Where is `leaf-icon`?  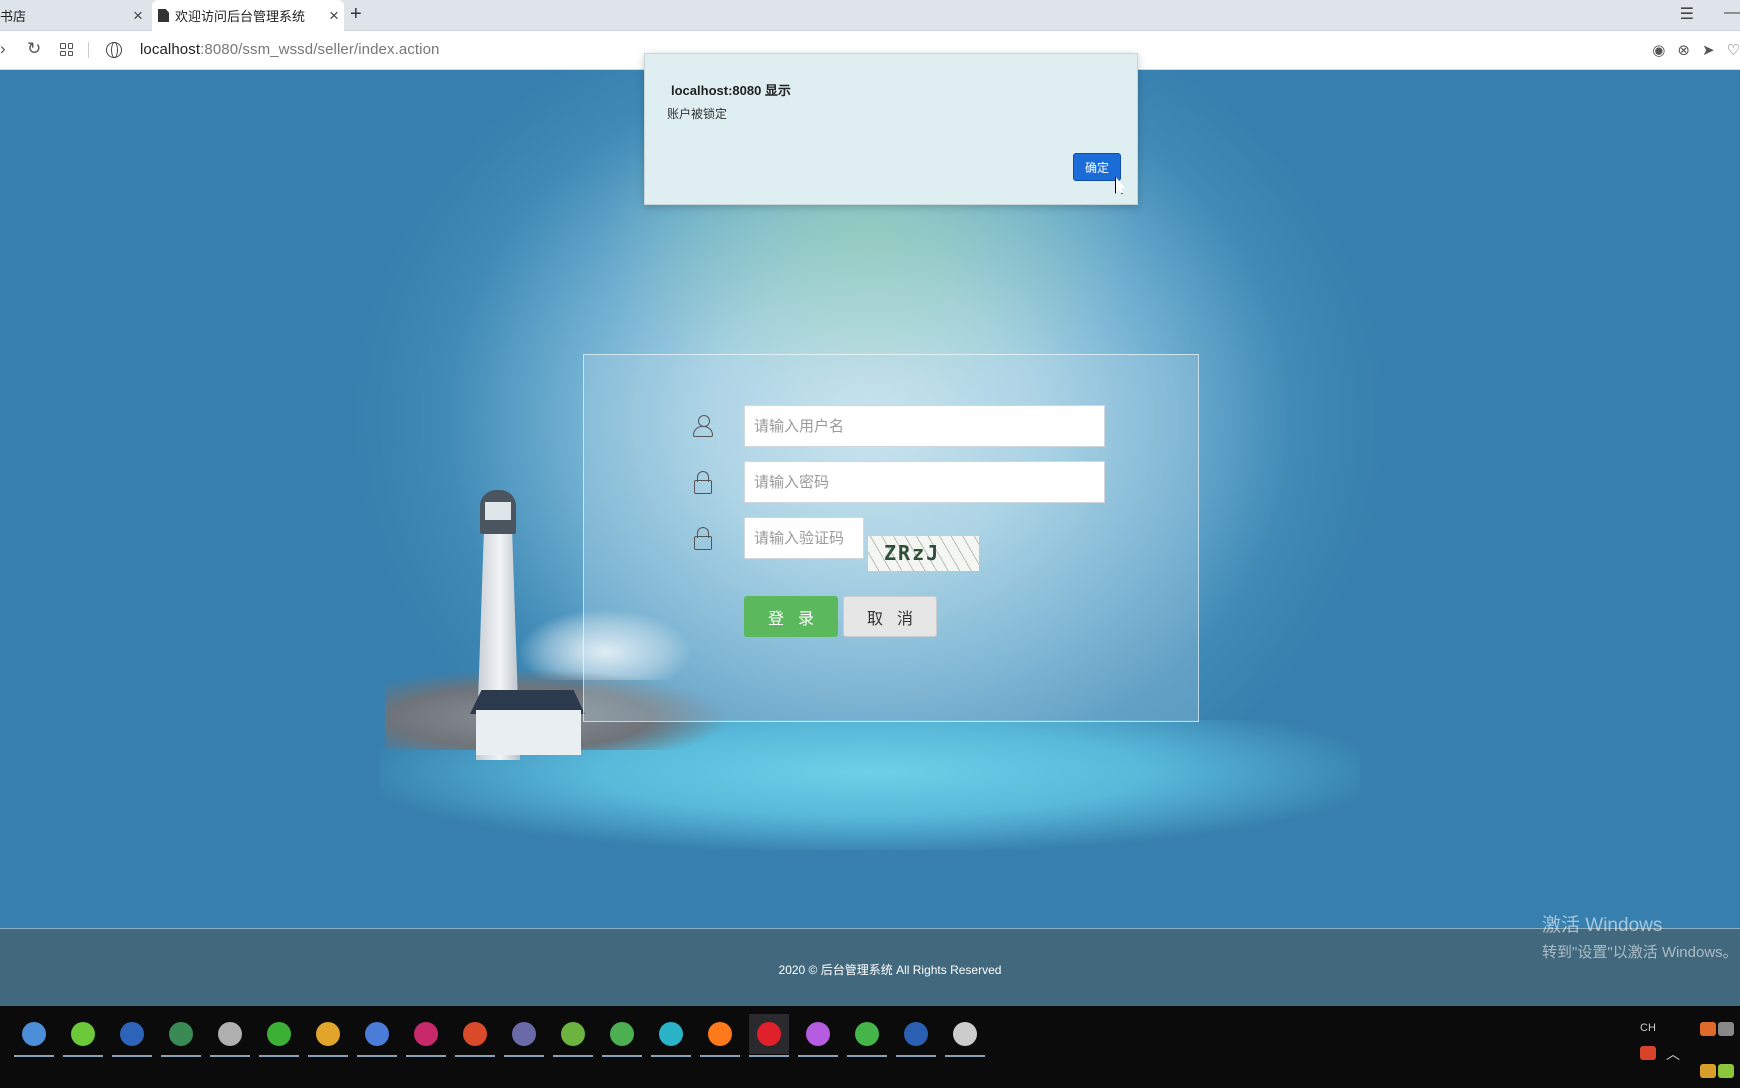 leaf-icon is located at coordinates (622, 1035).